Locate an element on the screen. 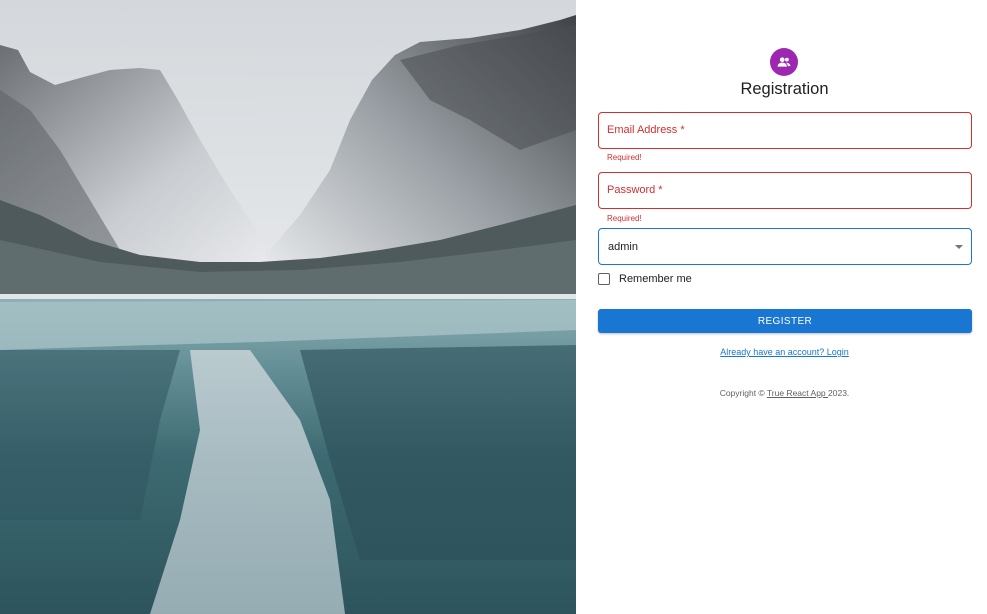 This screenshot has width=987, height=614. role-select-value: admin is located at coordinates (623, 247).